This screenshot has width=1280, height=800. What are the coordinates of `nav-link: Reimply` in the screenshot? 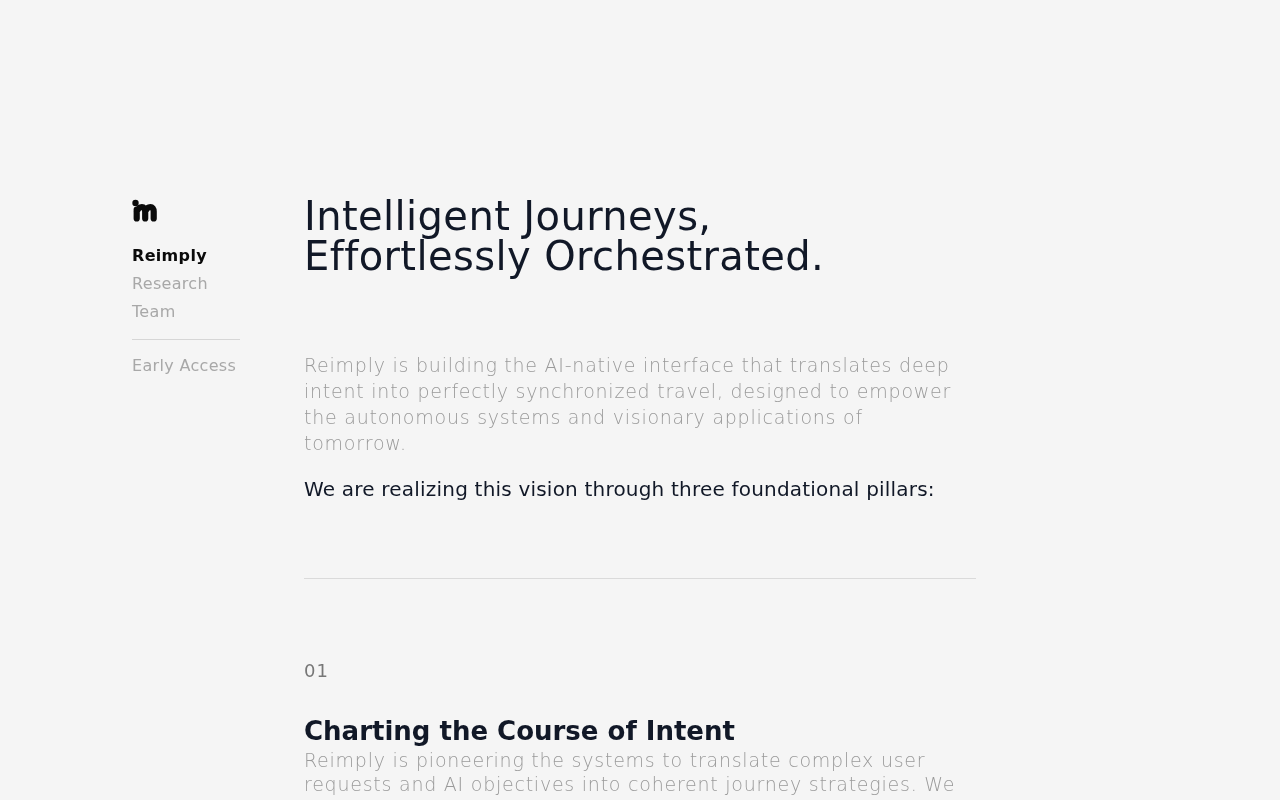 It's located at (169, 256).